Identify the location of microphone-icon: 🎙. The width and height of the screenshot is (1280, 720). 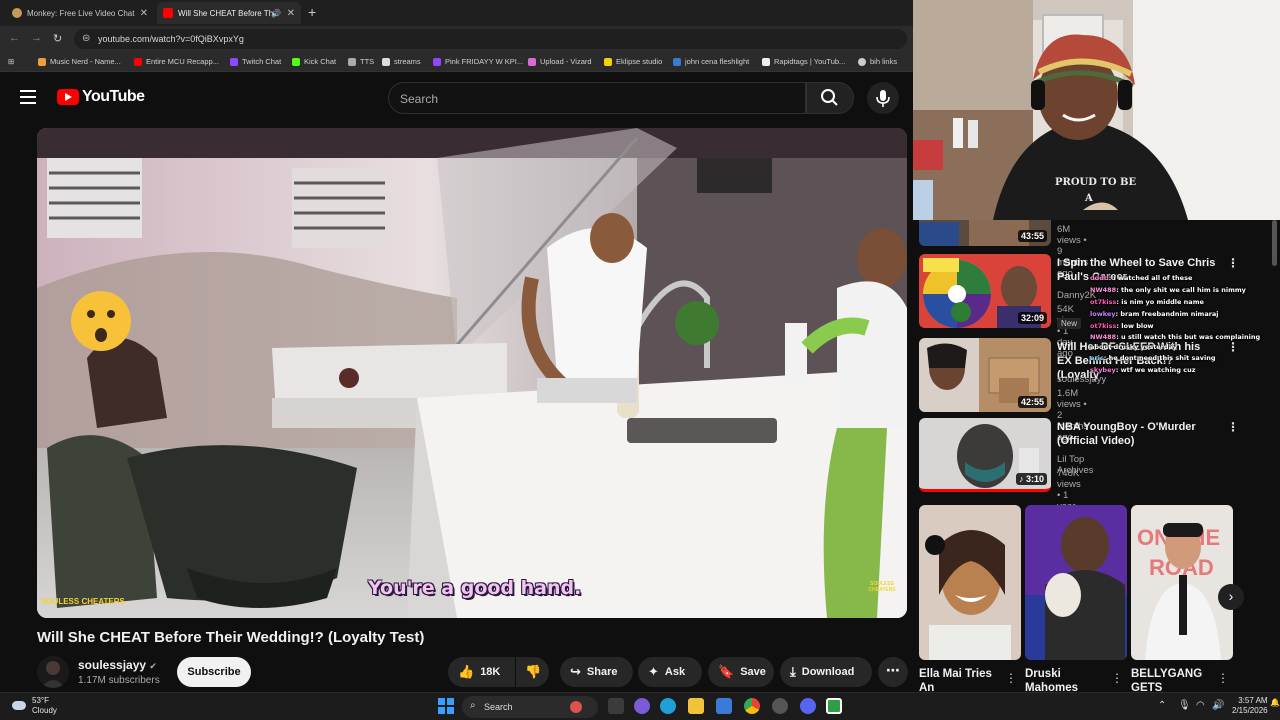
(1184, 705).